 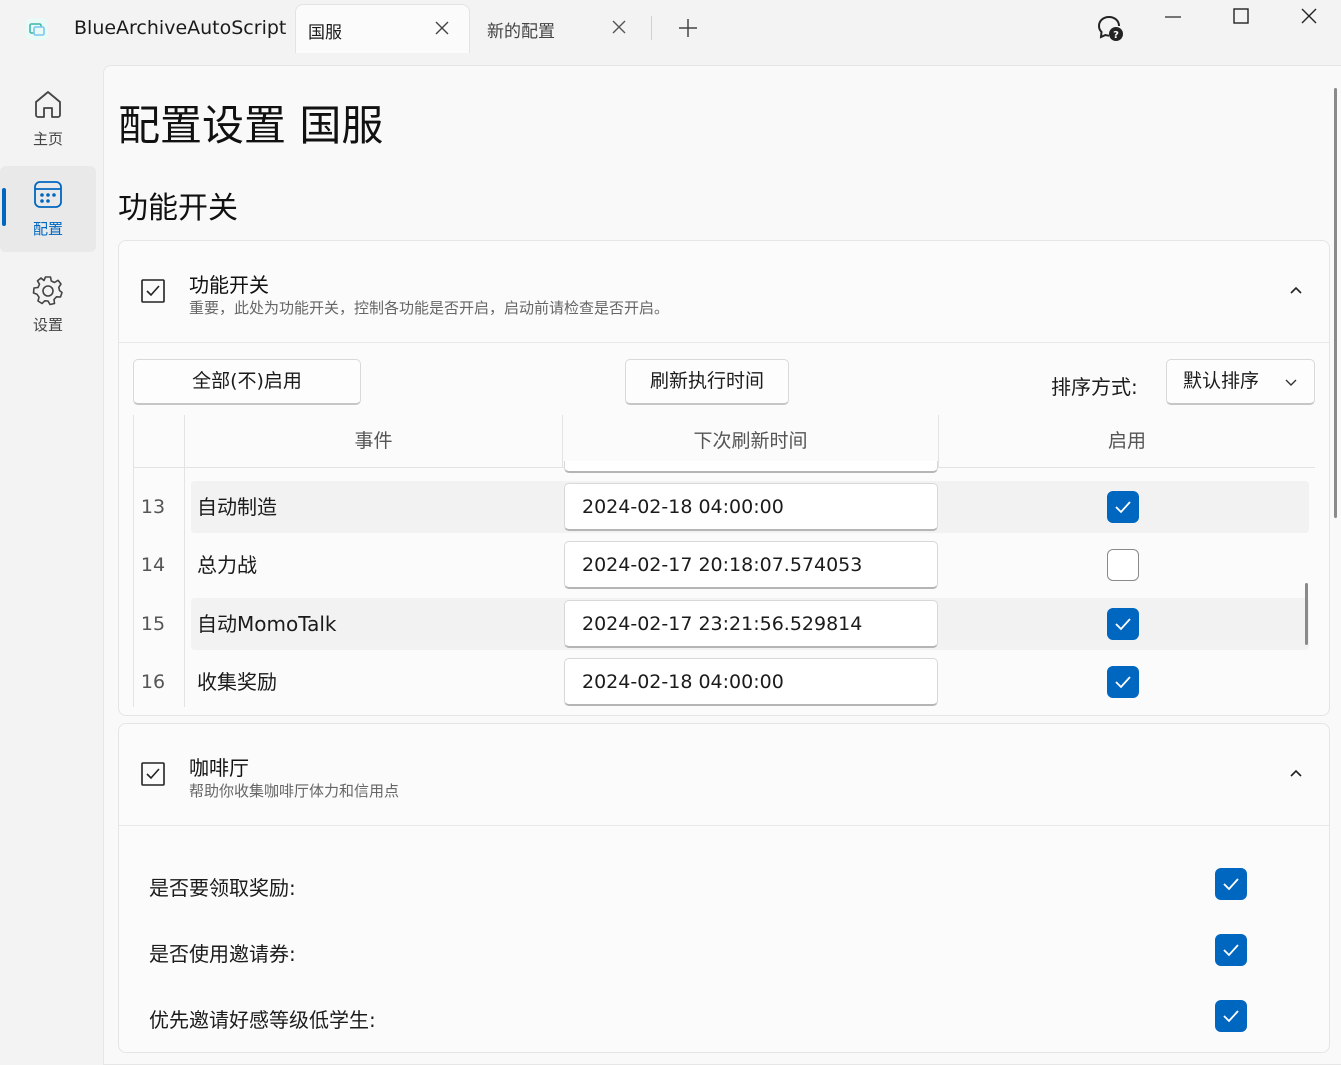 I want to click on tab-label: 国服, so click(x=325, y=33).